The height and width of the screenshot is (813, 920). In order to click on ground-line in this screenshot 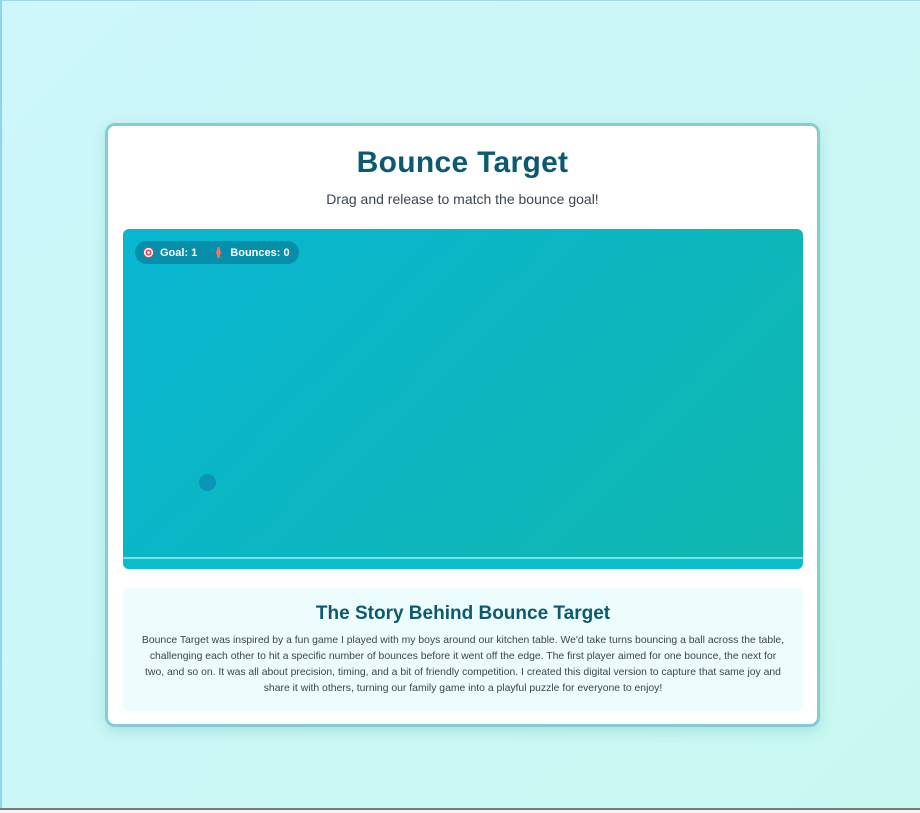, I will do `click(463, 563)`.